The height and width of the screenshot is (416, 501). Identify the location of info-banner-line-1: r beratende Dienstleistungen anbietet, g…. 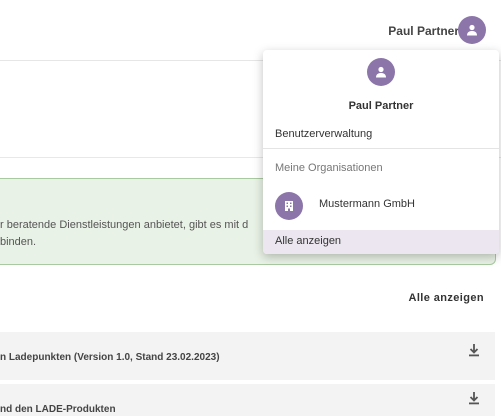
(124, 225).